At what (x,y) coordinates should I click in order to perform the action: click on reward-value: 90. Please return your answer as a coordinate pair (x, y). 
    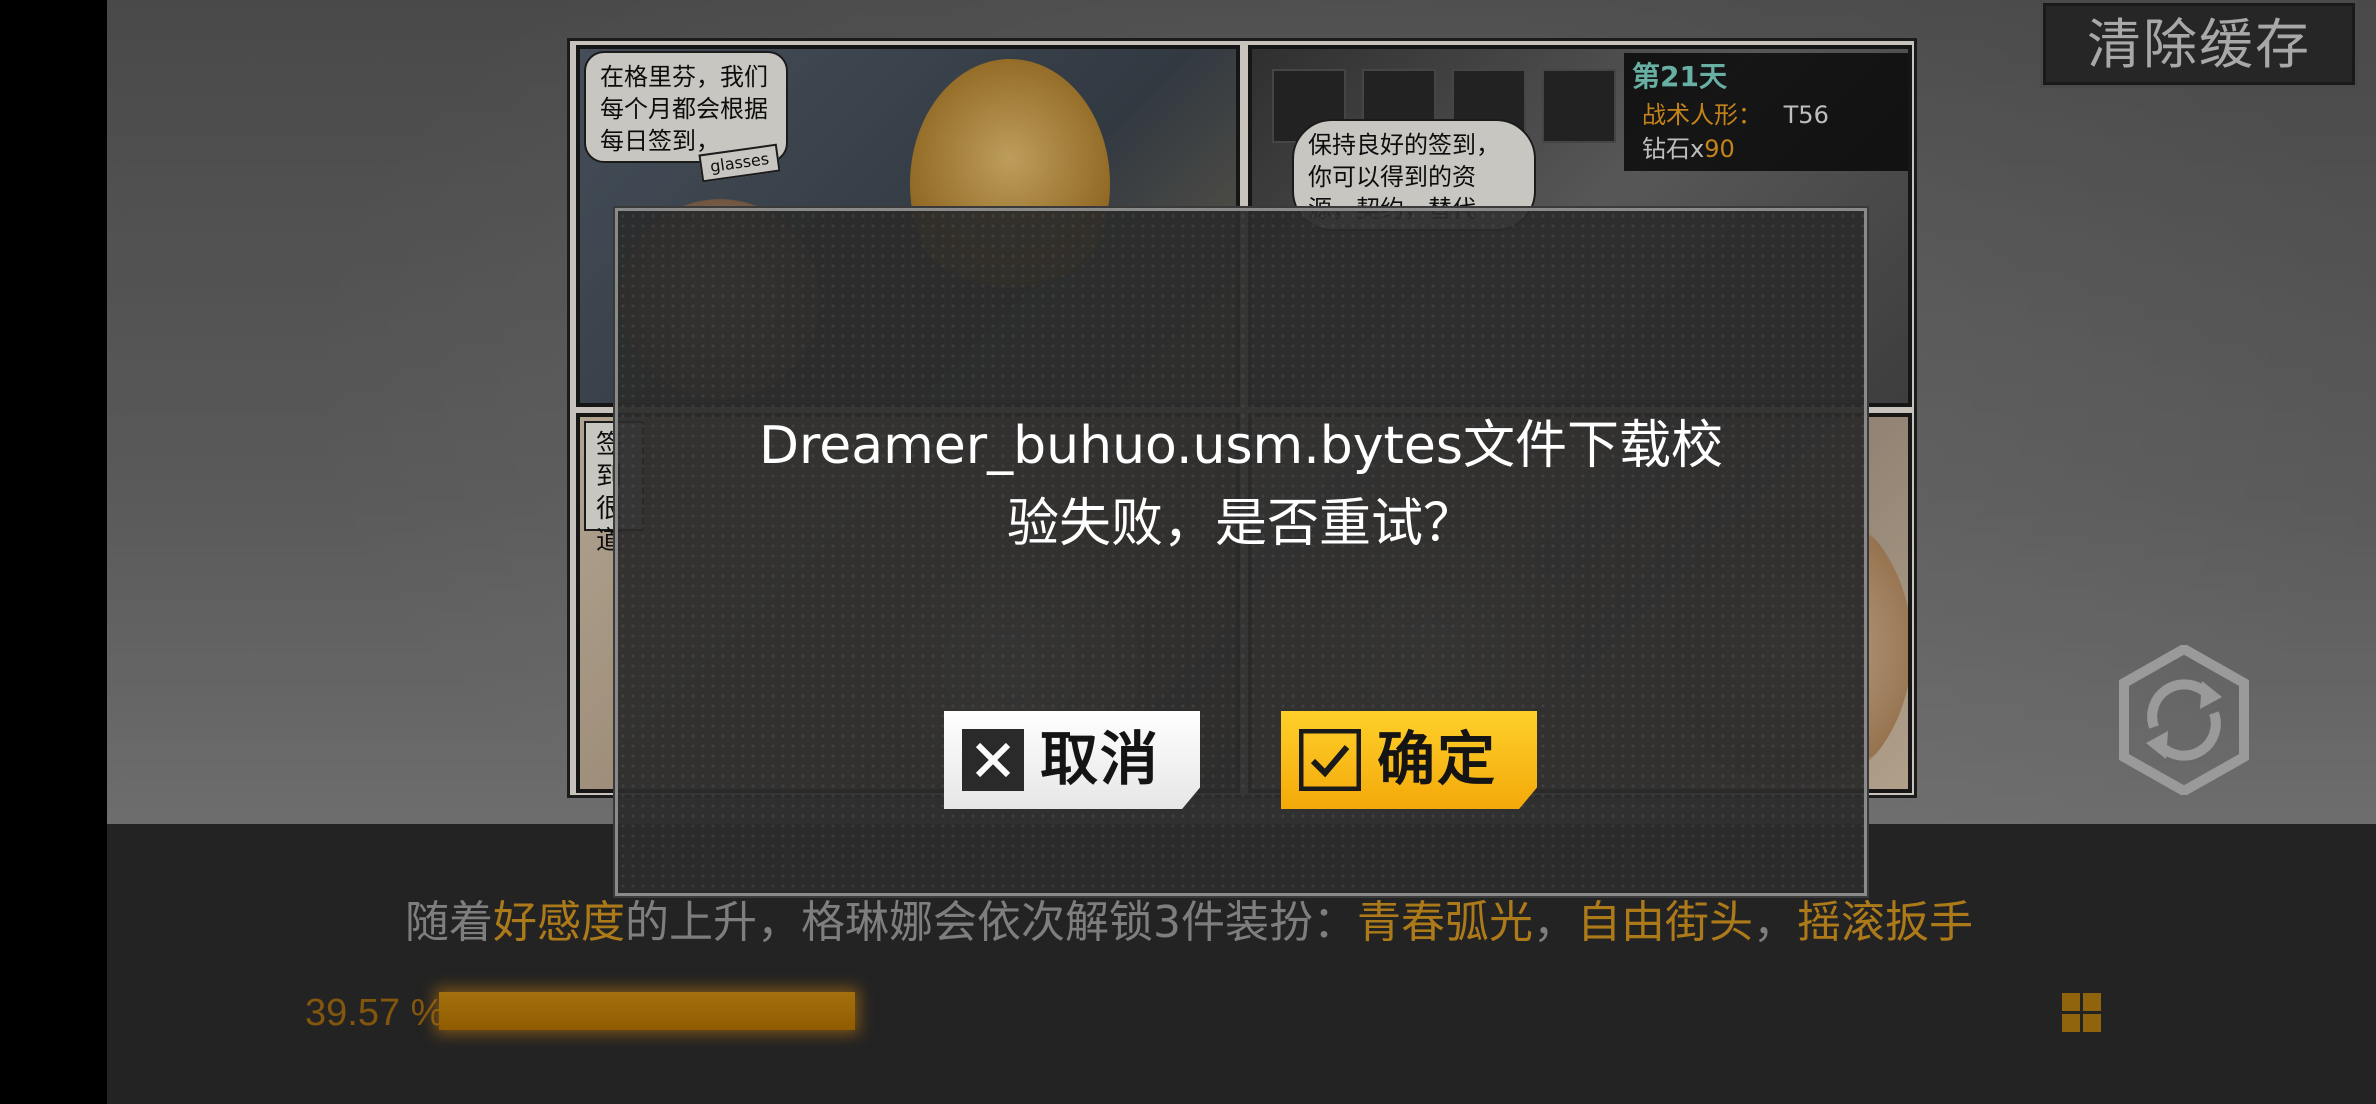
    Looking at the image, I should click on (1719, 149).